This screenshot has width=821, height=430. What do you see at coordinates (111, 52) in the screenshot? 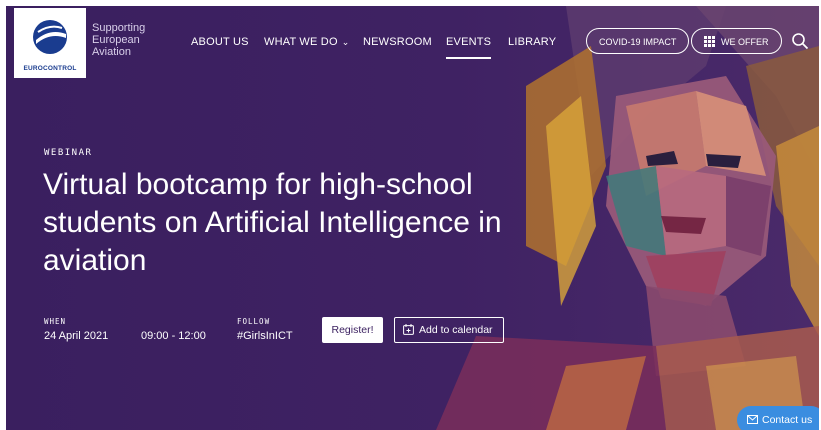
I see `tagline-line: Aviation` at bounding box center [111, 52].